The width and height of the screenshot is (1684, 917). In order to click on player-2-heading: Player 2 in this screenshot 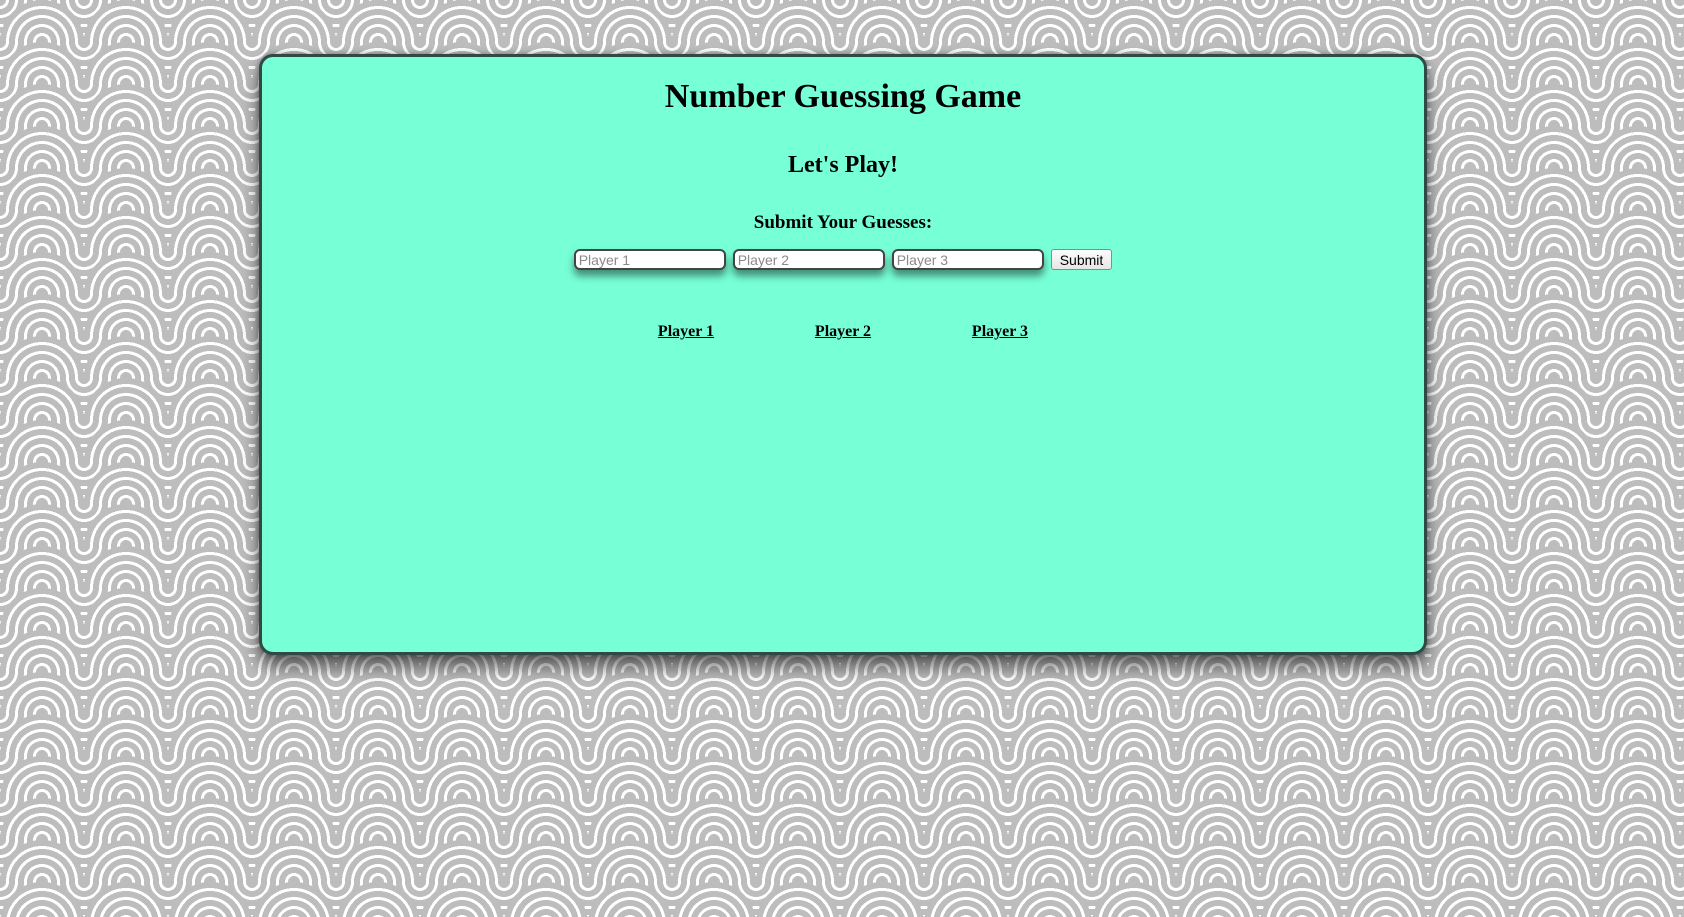, I will do `click(843, 331)`.